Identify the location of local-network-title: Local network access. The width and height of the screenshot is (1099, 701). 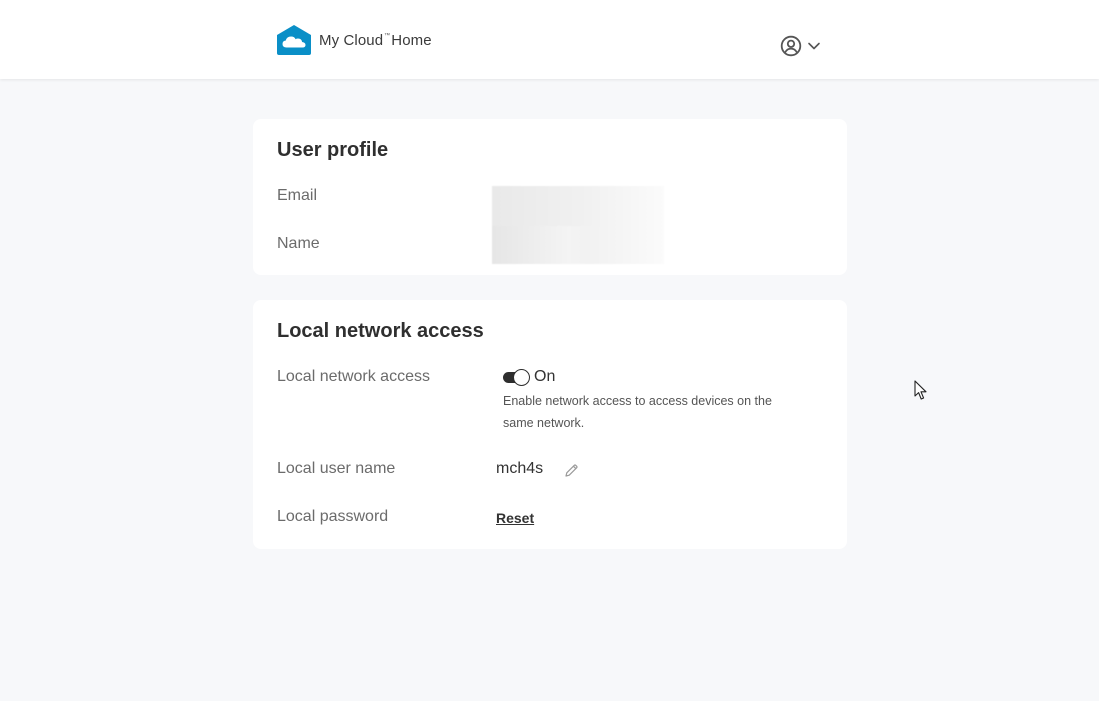
(380, 331).